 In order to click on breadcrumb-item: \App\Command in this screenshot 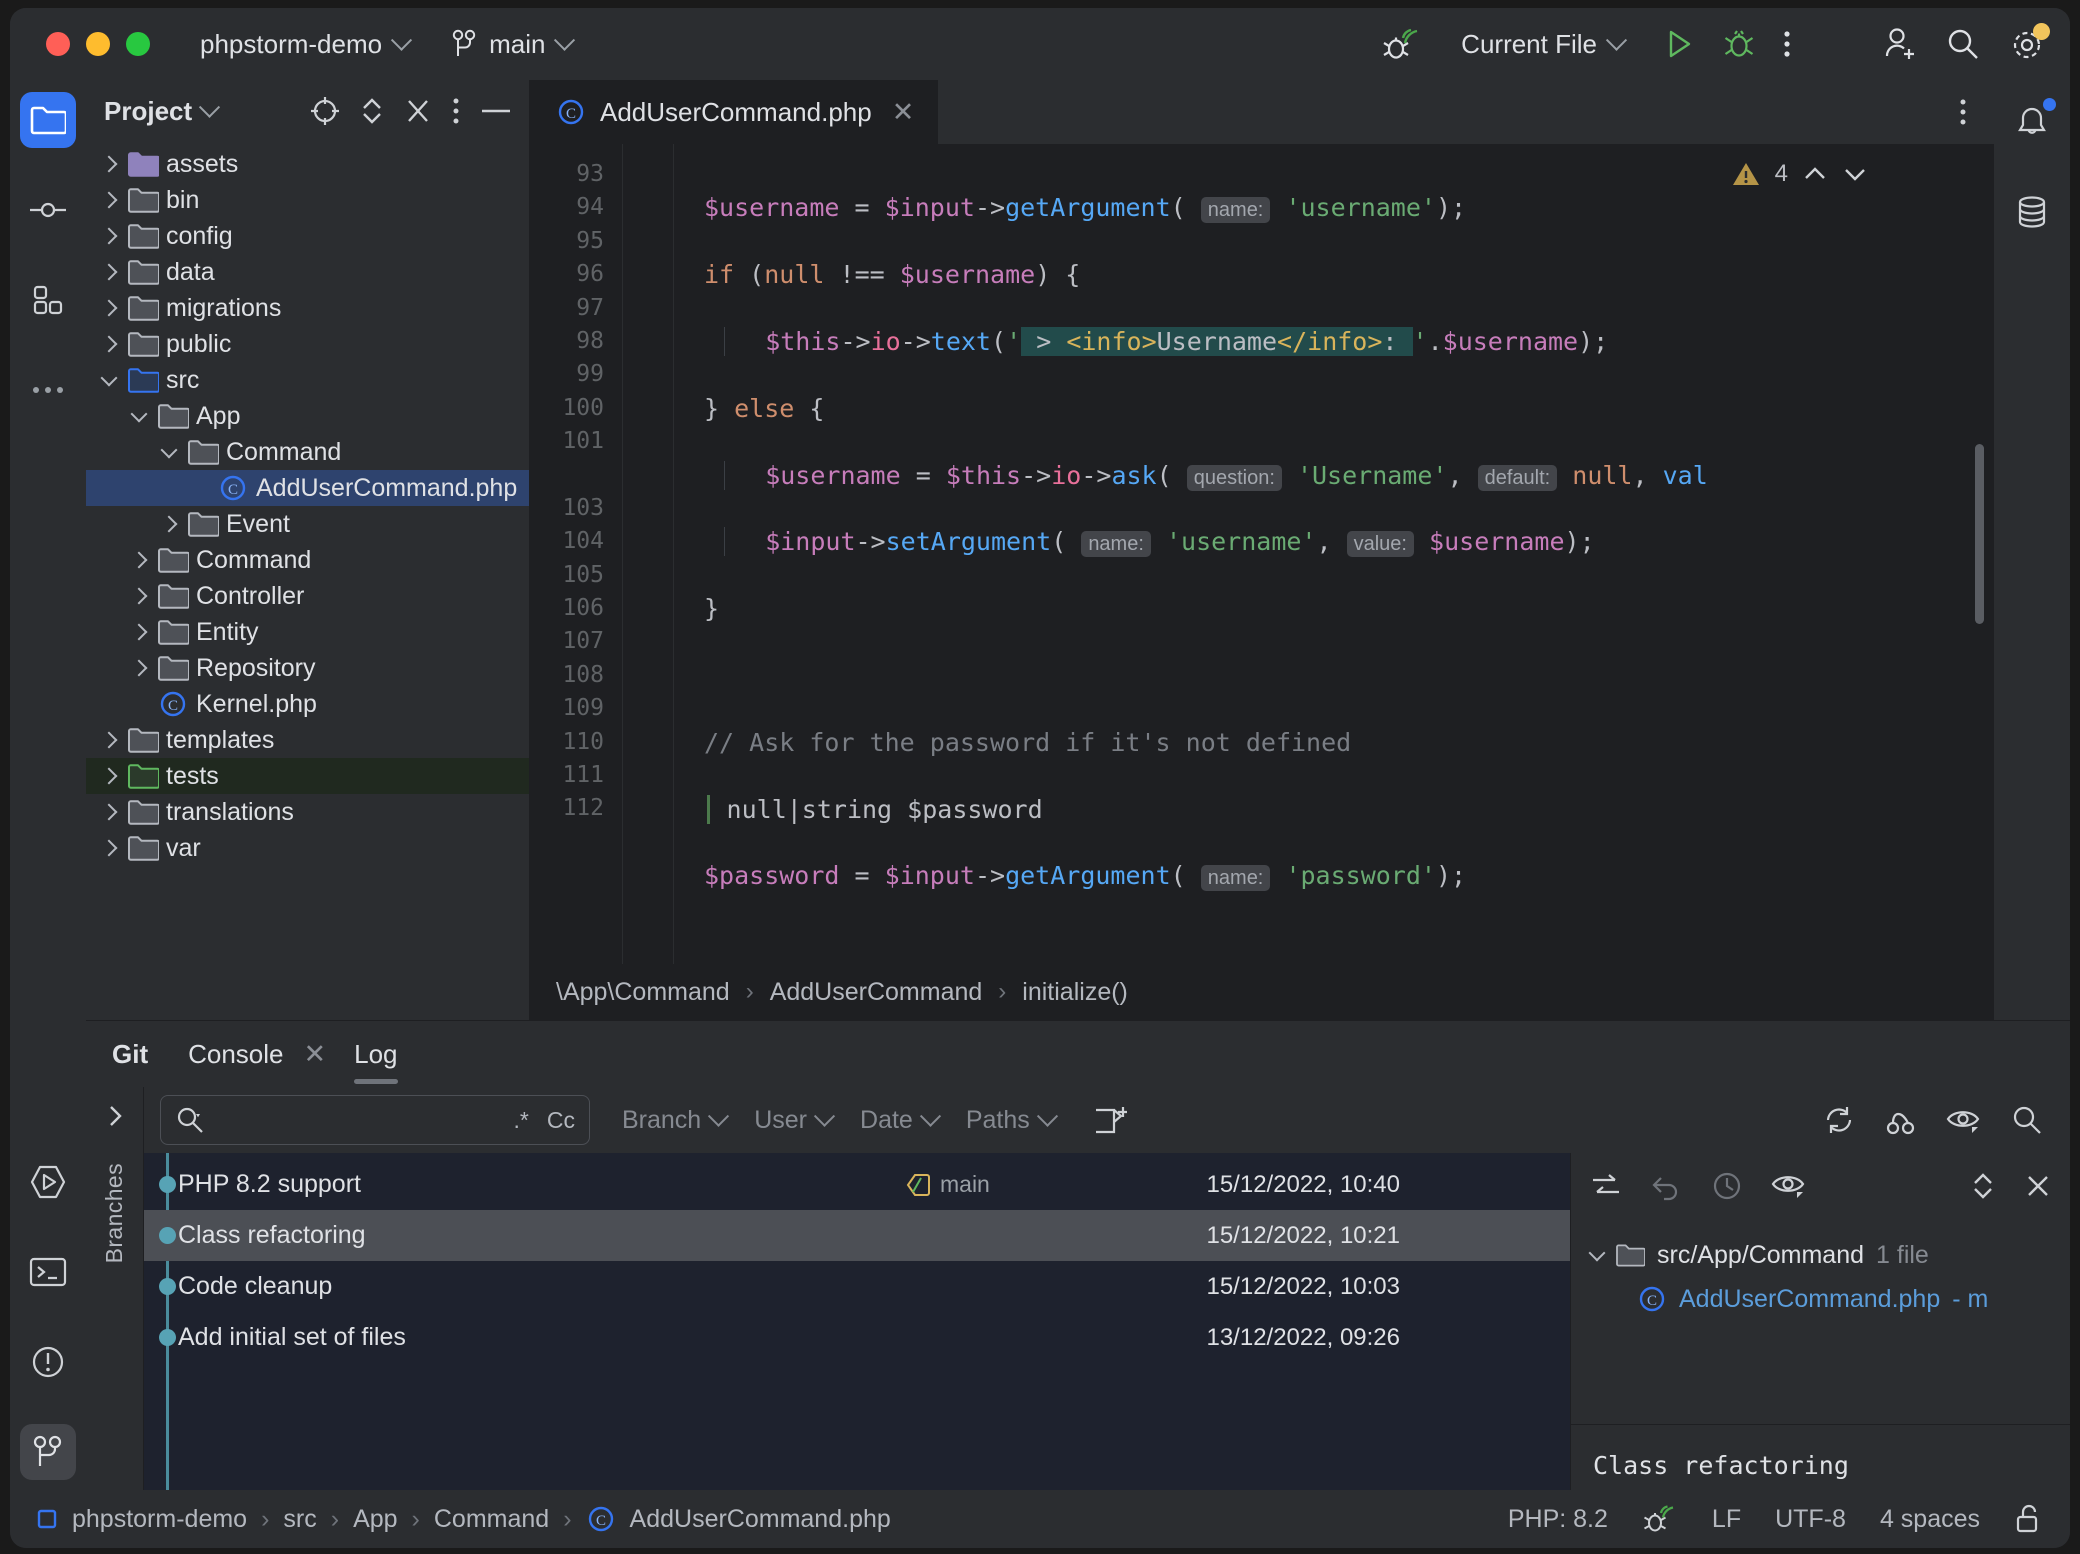, I will do `click(643, 992)`.